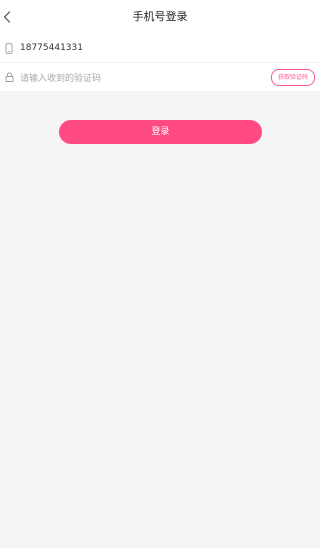 This screenshot has width=320, height=548. I want to click on top-bar: 手机号登录, so click(160, 17).